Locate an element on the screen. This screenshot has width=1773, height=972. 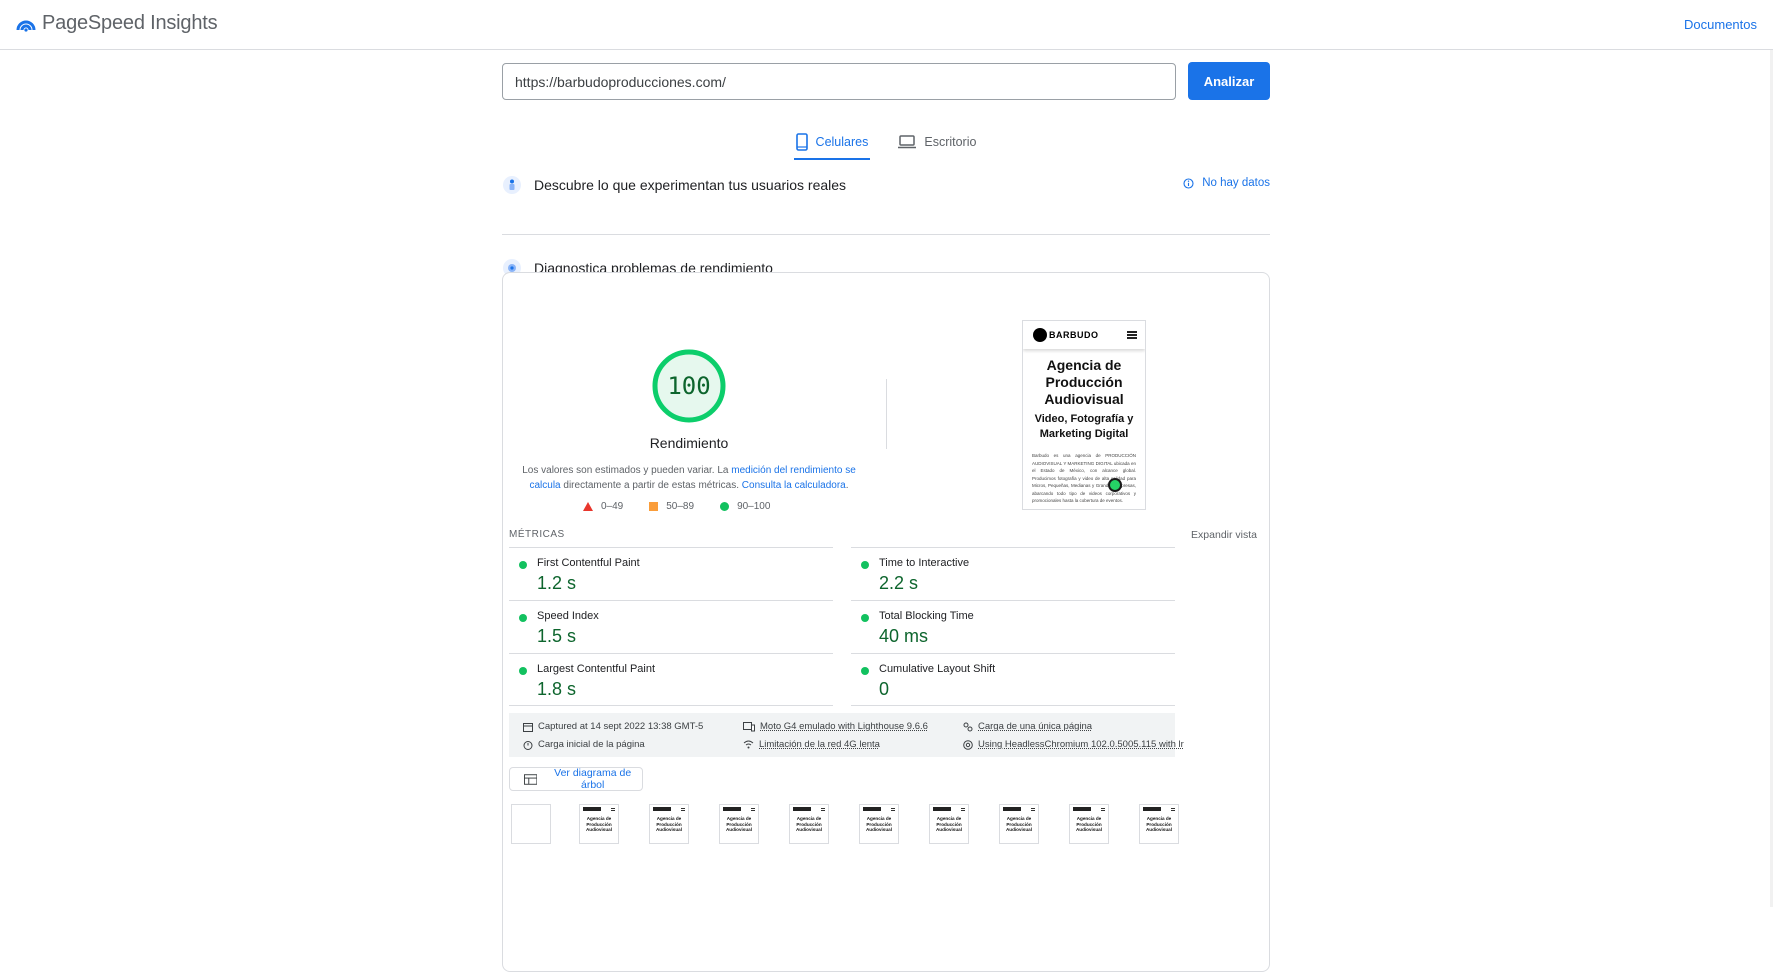
section-divider is located at coordinates (886, 234).